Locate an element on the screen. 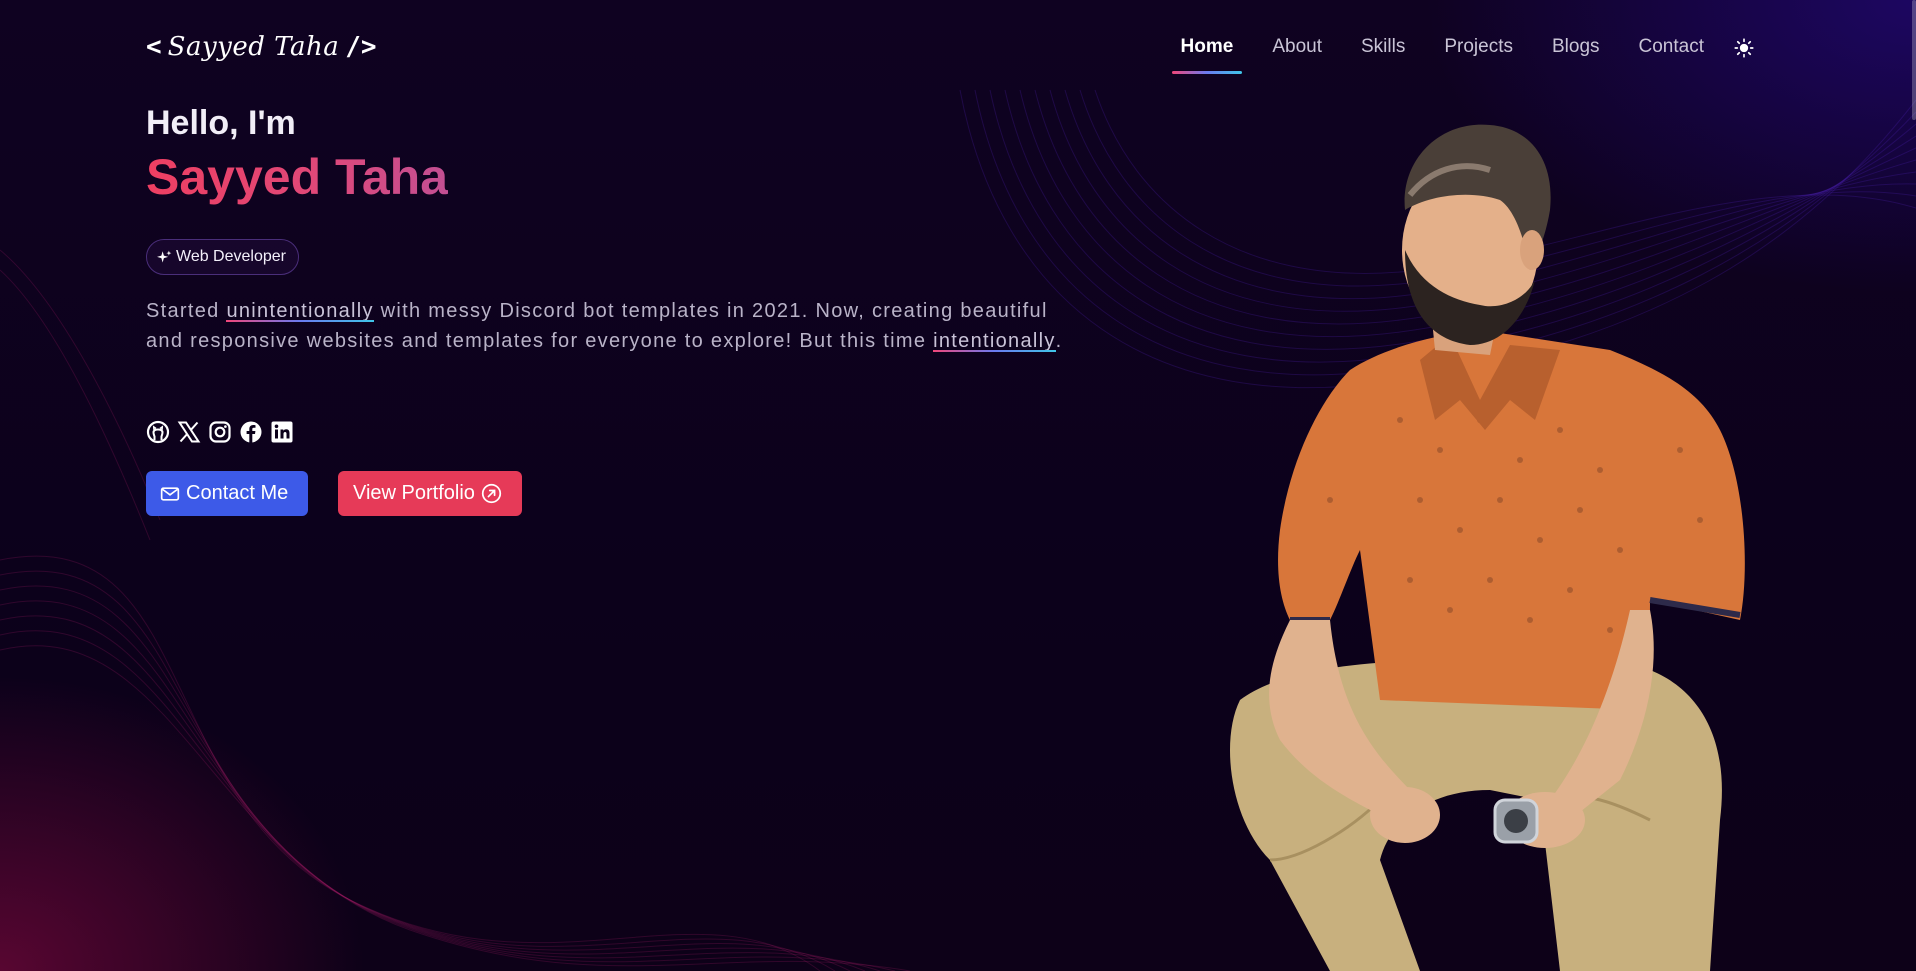 The width and height of the screenshot is (1916, 971). logo-text: Sayyed Taha is located at coordinates (253, 47).